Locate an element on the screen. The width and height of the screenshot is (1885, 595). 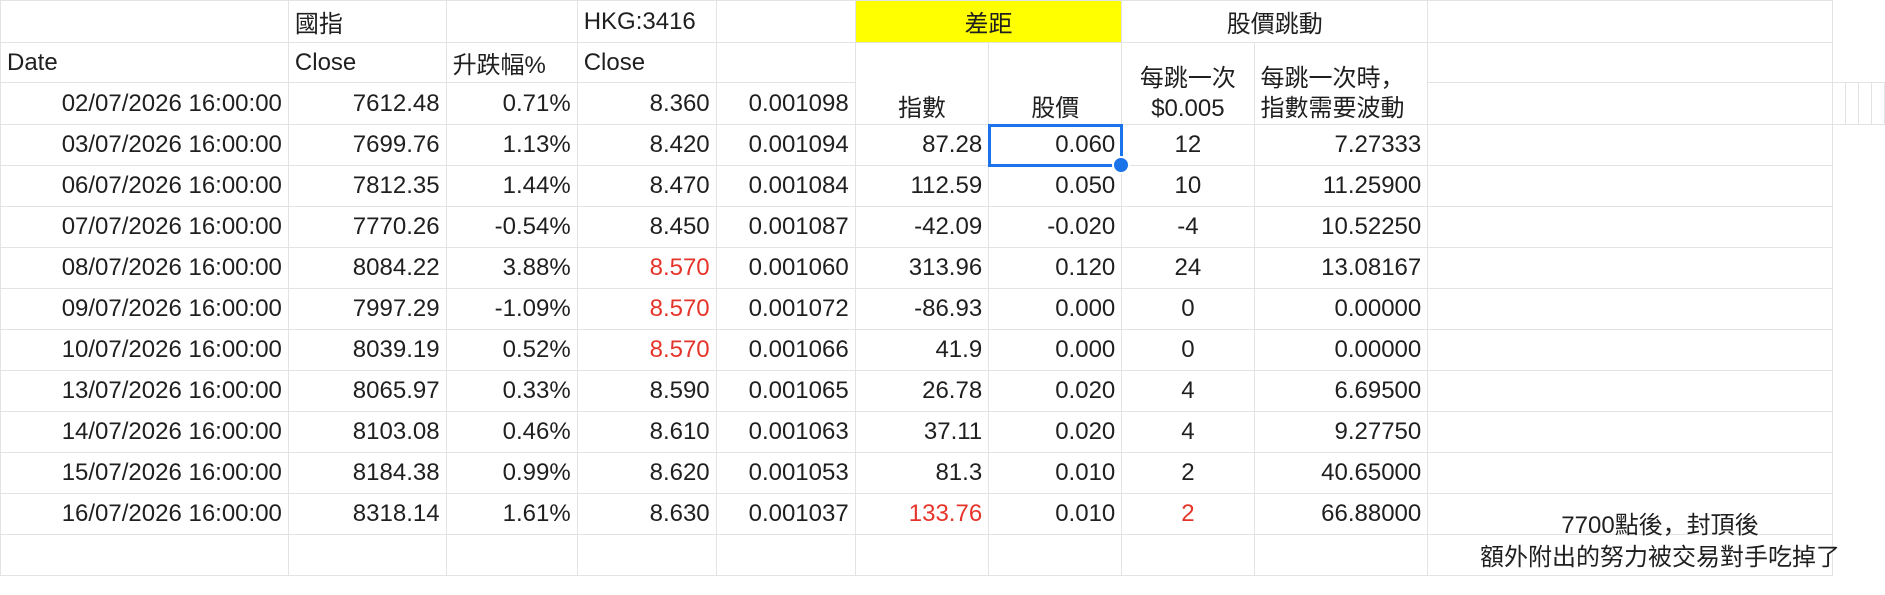
price-diff-header: 股價 is located at coordinates (1055, 83).